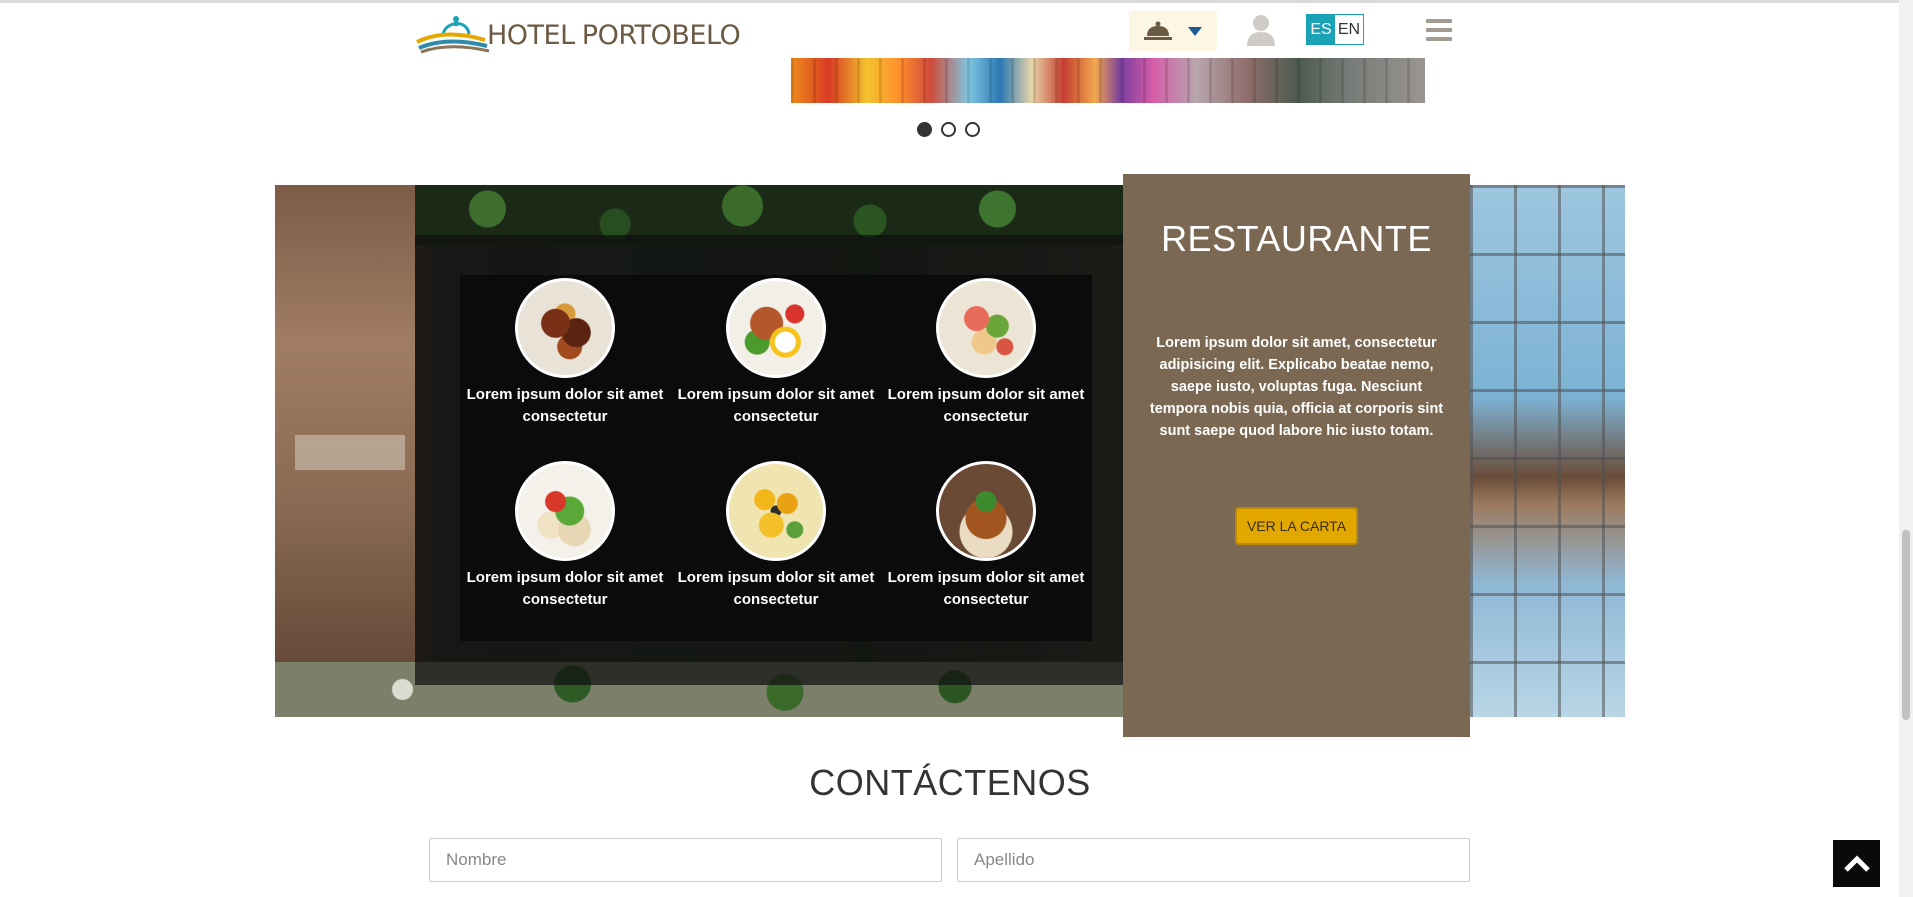  I want to click on service-dropdown-button, so click(1173, 31).